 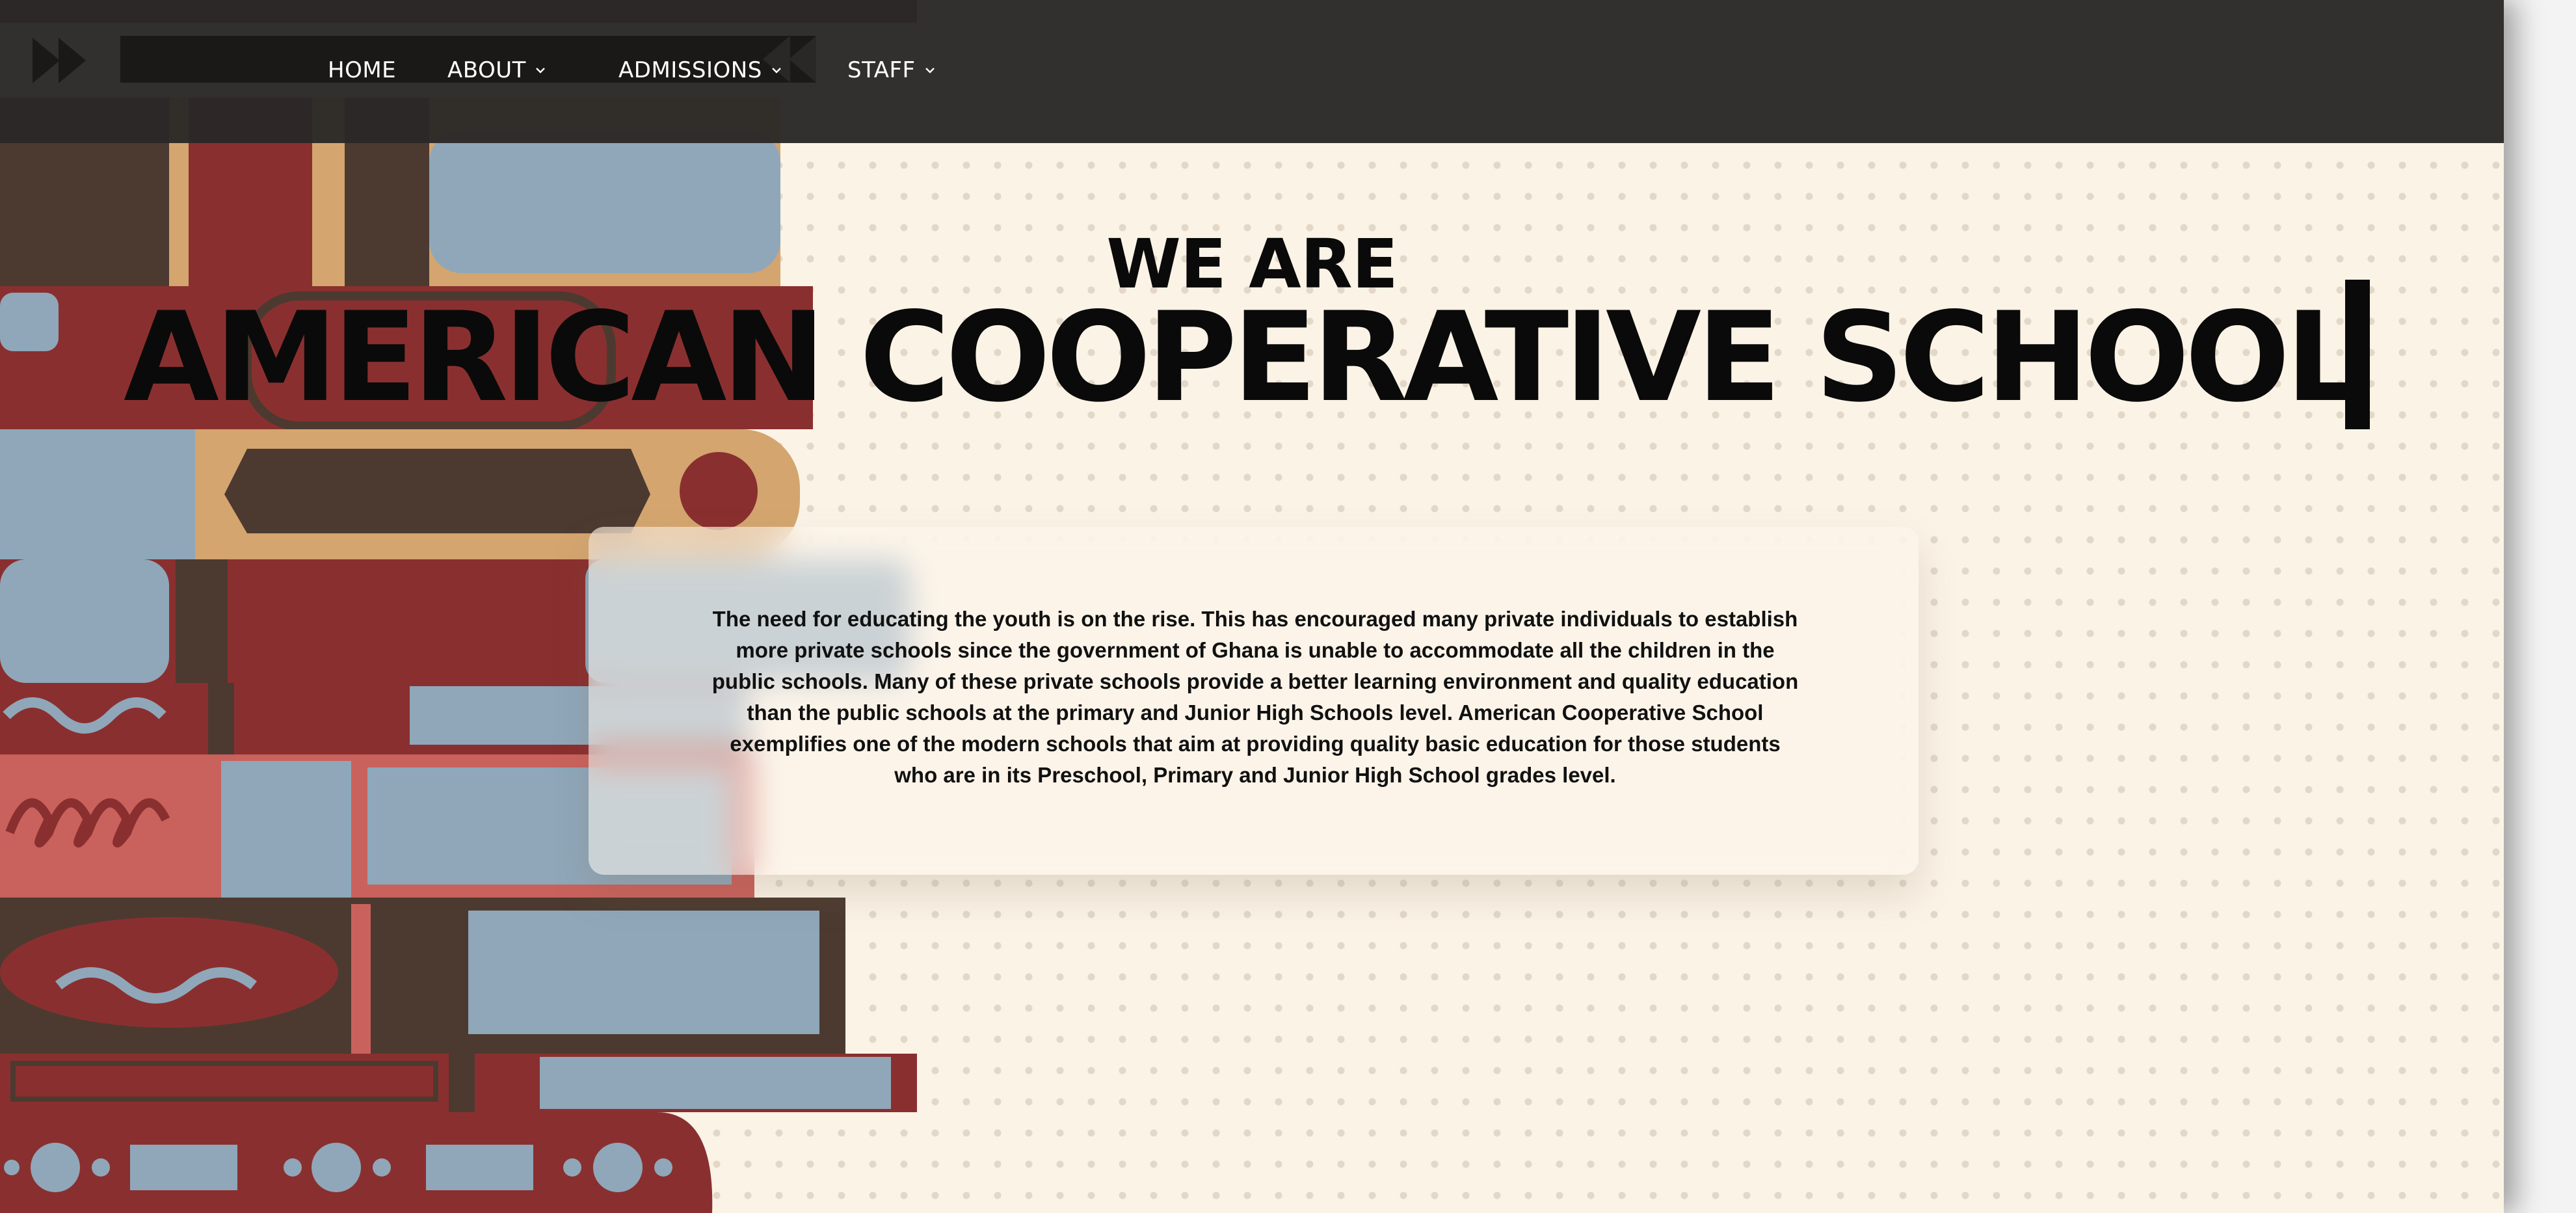 I want to click on nav-item-home: HOME, so click(x=362, y=70).